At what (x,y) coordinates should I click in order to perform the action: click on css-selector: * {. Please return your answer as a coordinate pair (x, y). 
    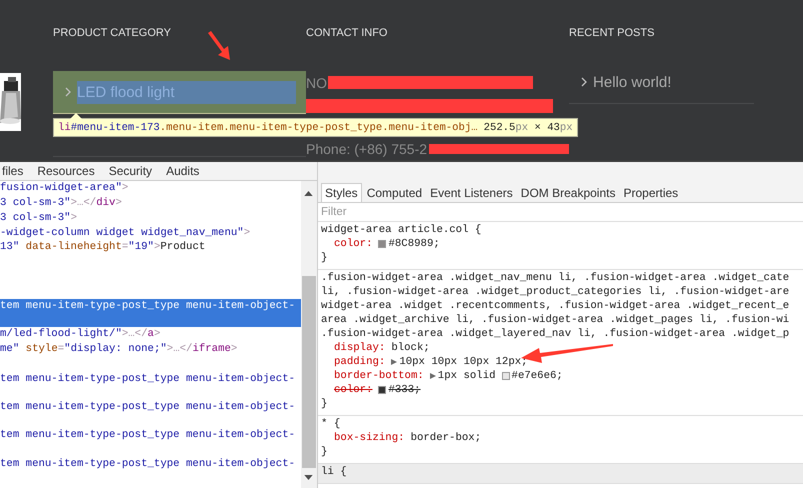
    Looking at the image, I should click on (331, 424).